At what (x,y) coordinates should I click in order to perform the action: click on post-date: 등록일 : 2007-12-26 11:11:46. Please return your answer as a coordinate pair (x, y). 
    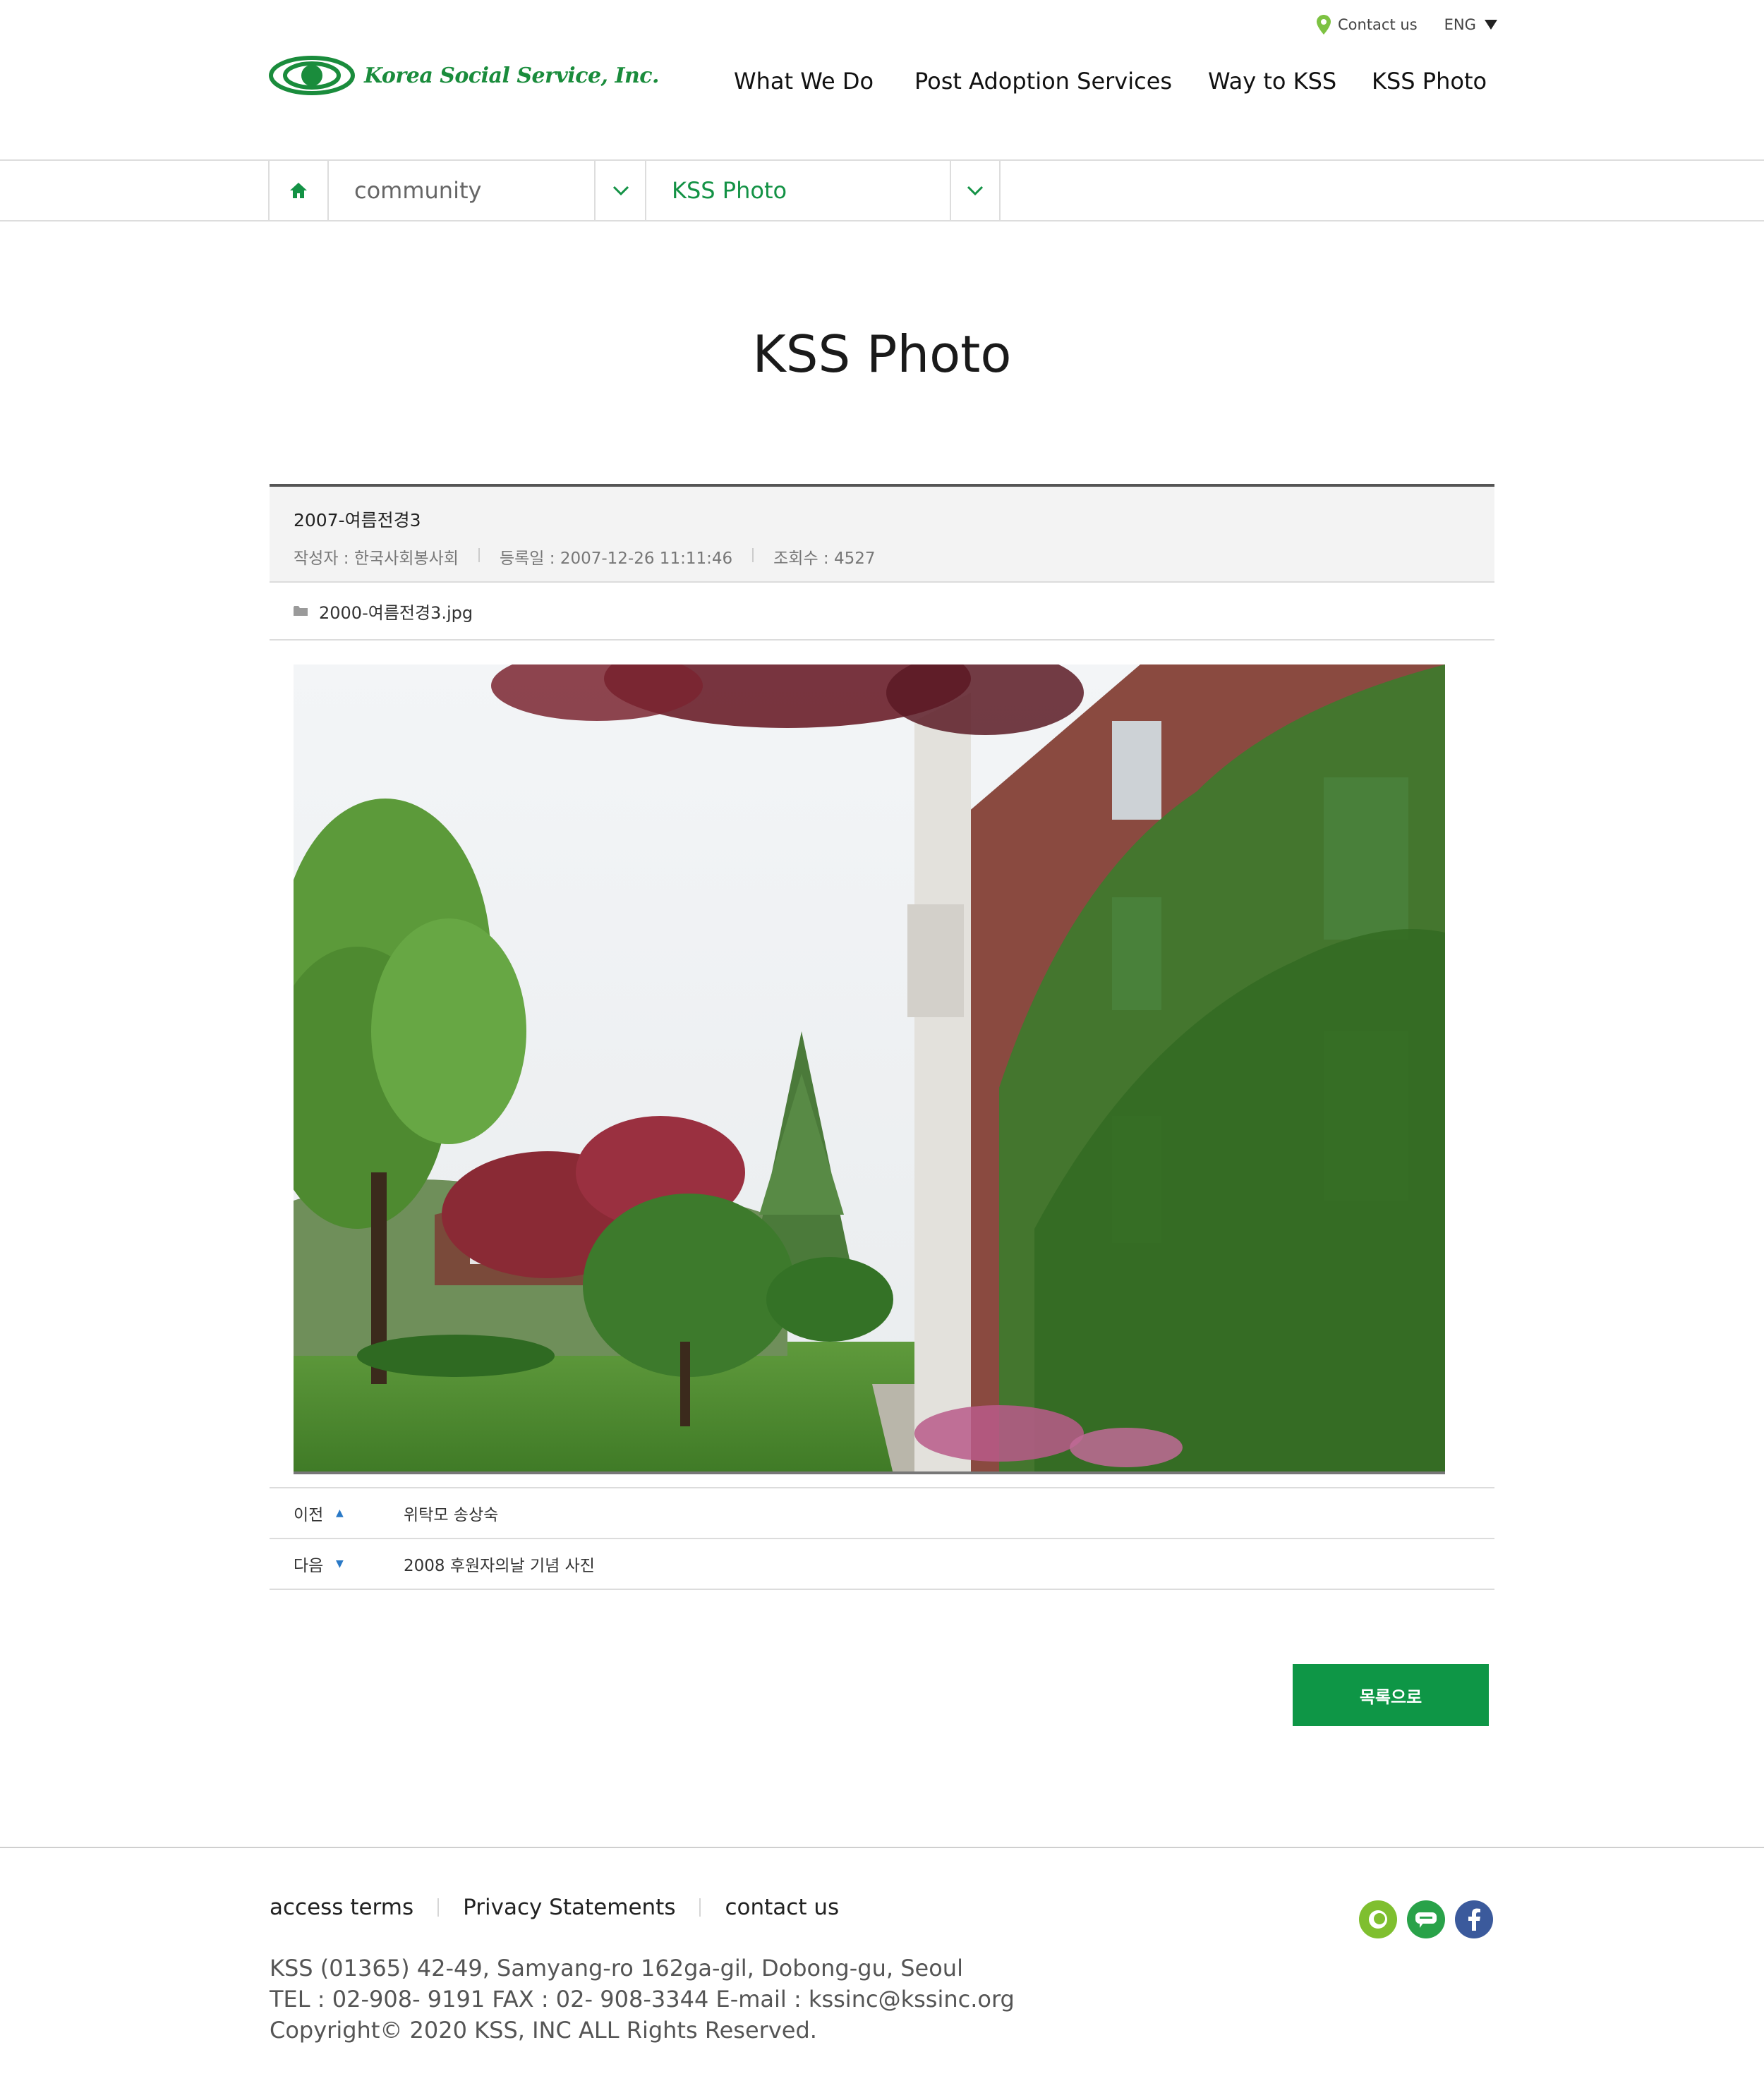
    Looking at the image, I should click on (616, 559).